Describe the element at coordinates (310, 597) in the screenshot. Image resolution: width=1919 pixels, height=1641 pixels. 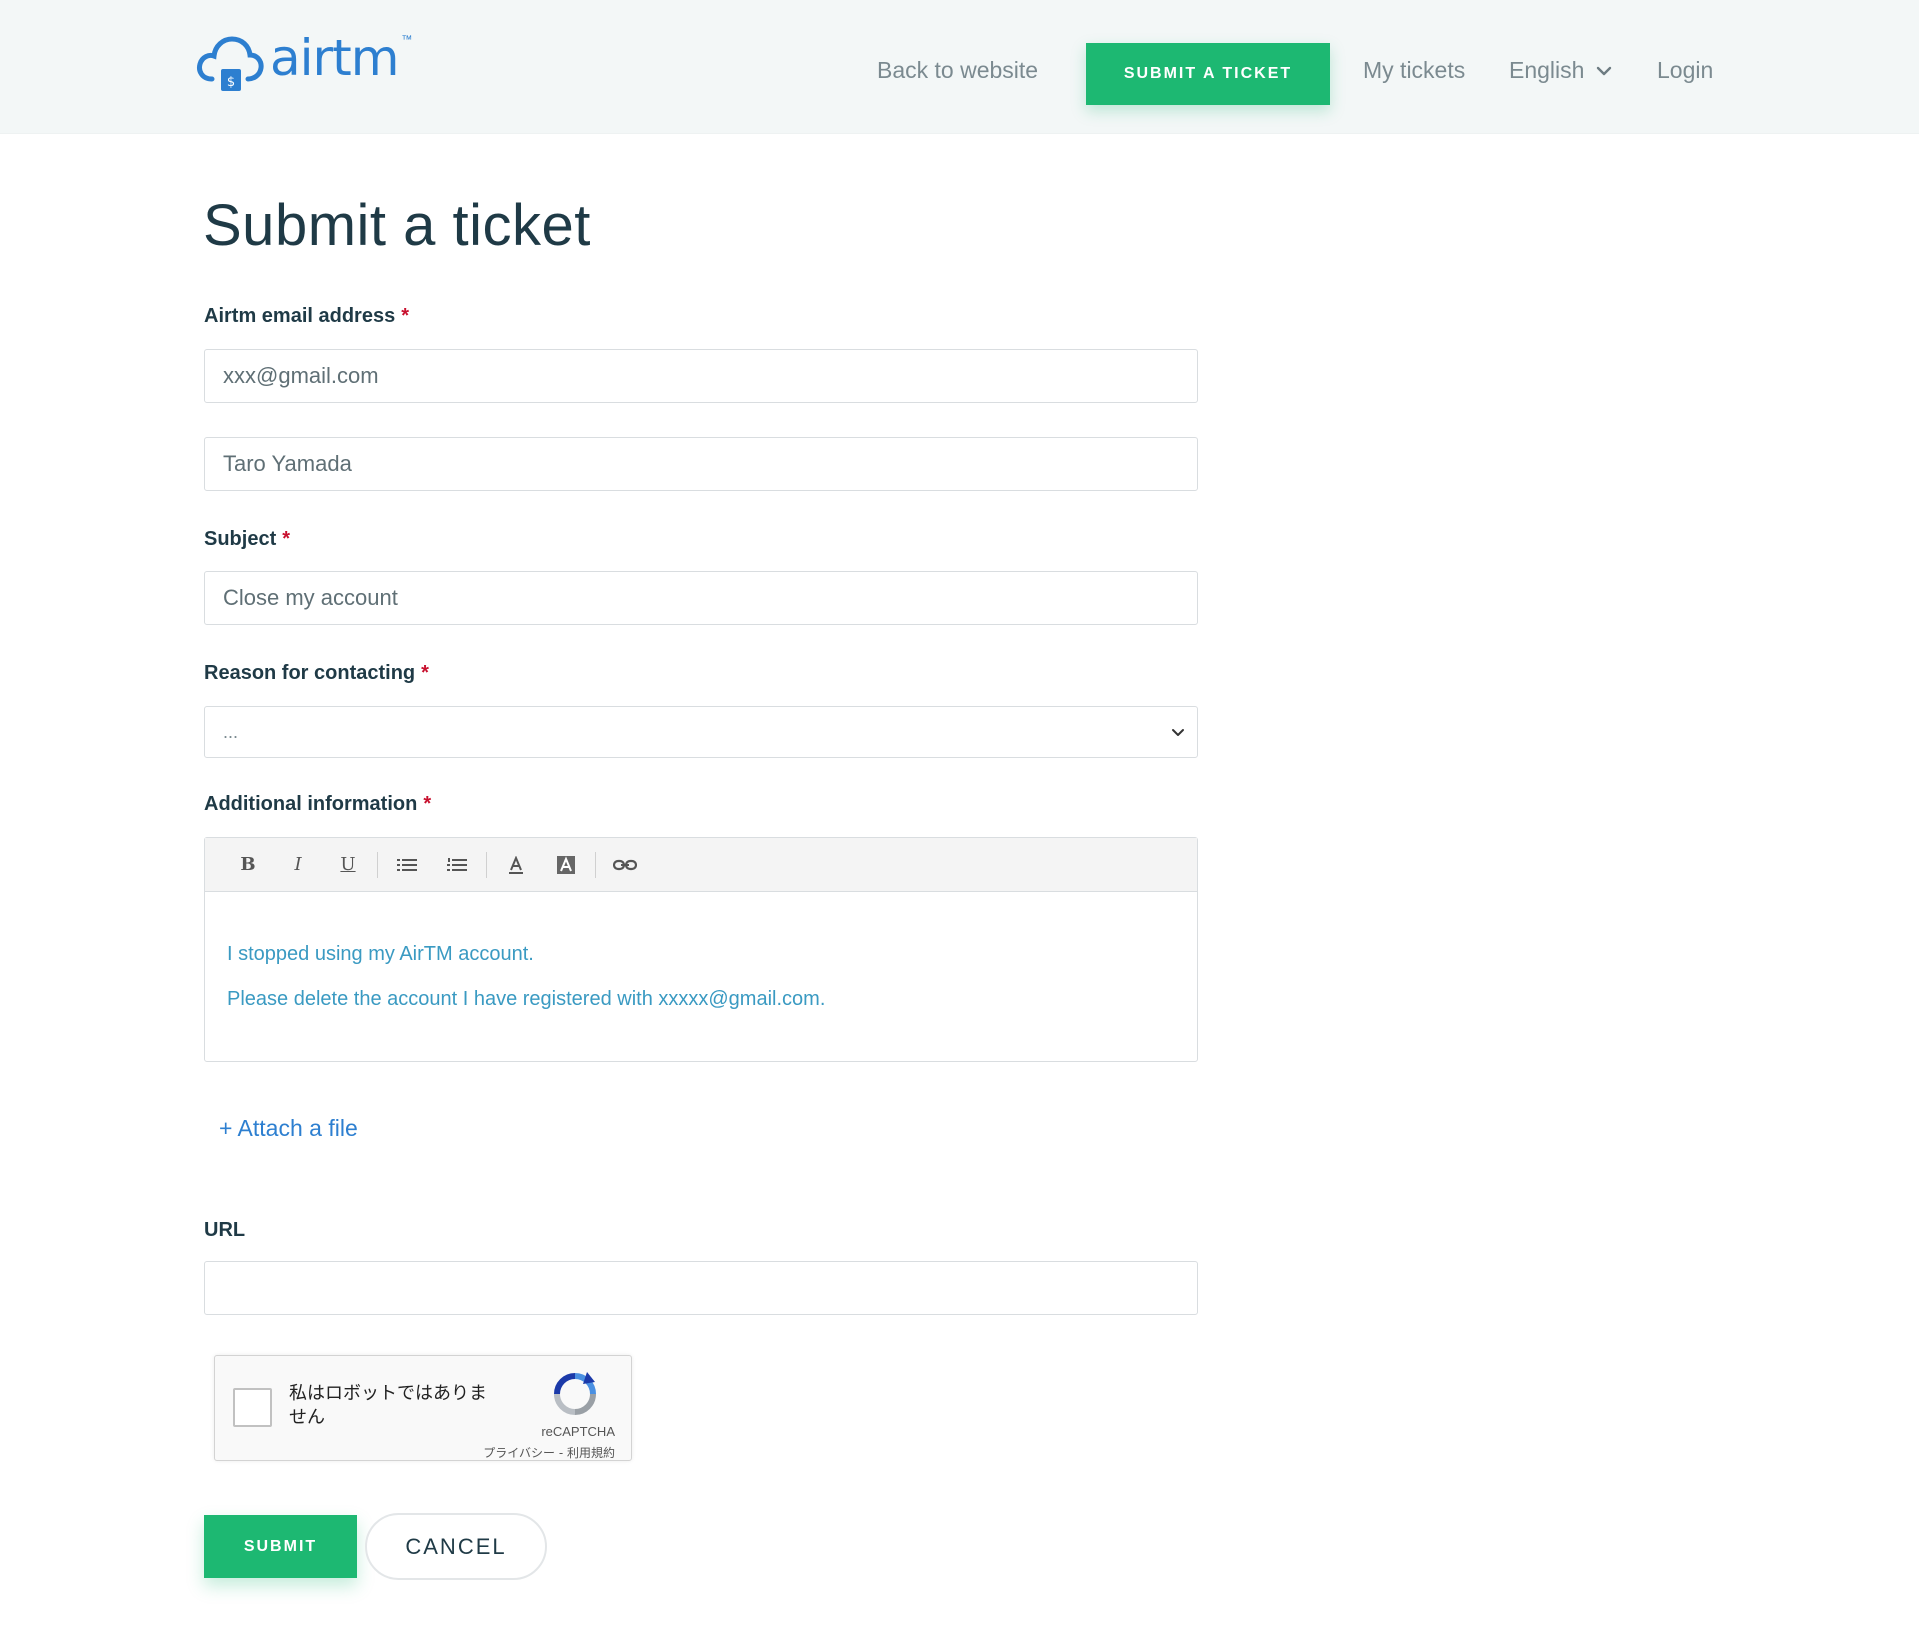
I see `subject-field-value: Close my account` at that location.